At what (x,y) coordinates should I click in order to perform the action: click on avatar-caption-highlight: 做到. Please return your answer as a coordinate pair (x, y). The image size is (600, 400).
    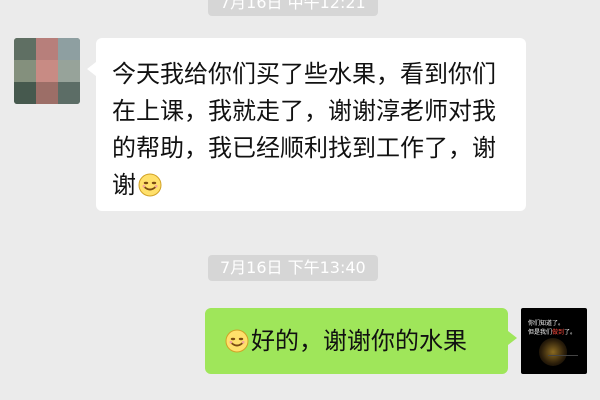
    Looking at the image, I should click on (558, 332).